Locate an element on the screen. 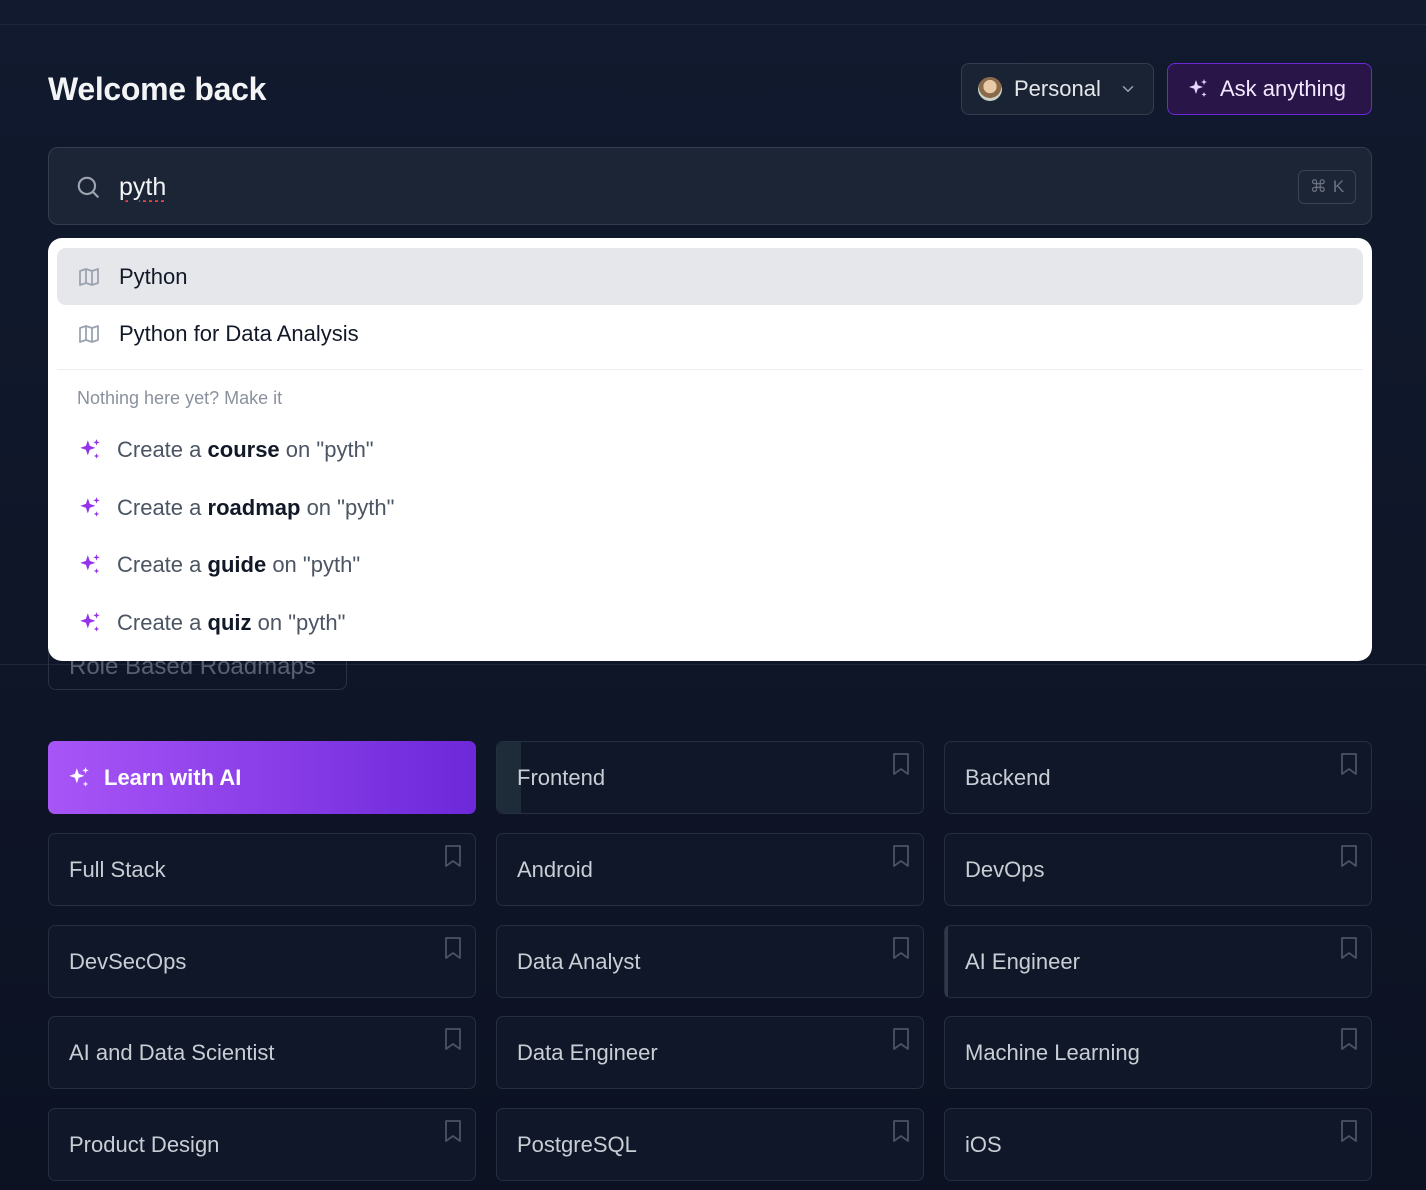  learn-with-ai-label: Learn with AI is located at coordinates (173, 777).